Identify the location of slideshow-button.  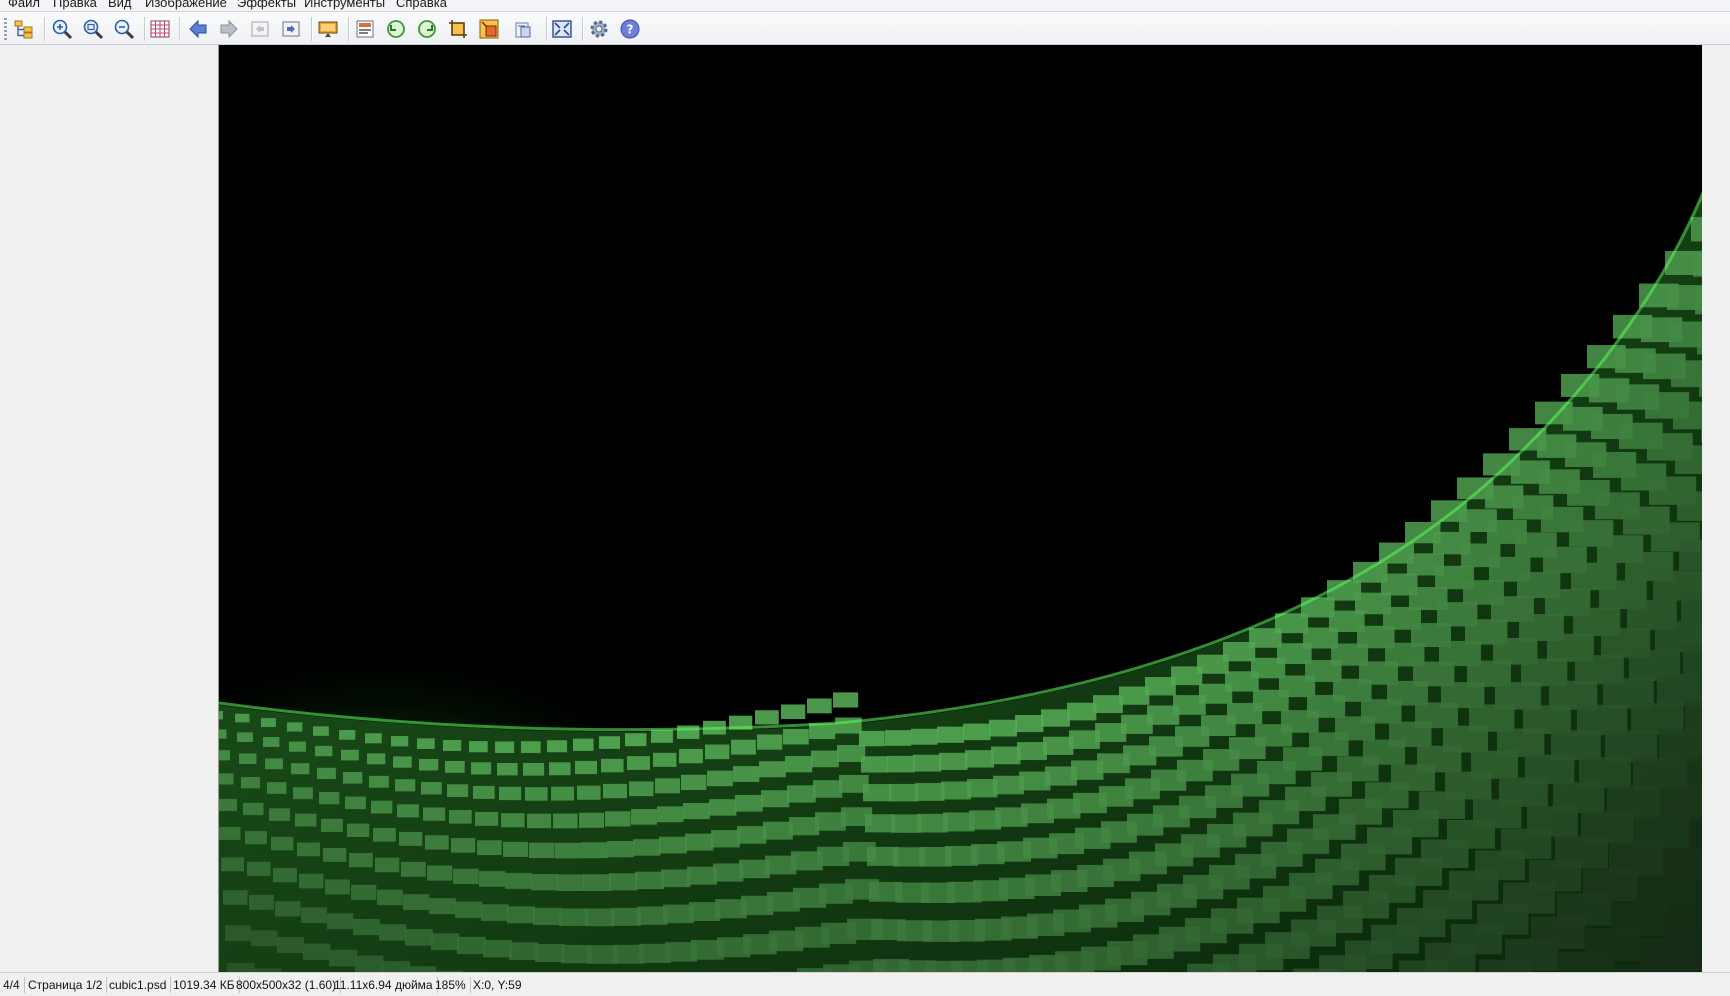
(328, 29).